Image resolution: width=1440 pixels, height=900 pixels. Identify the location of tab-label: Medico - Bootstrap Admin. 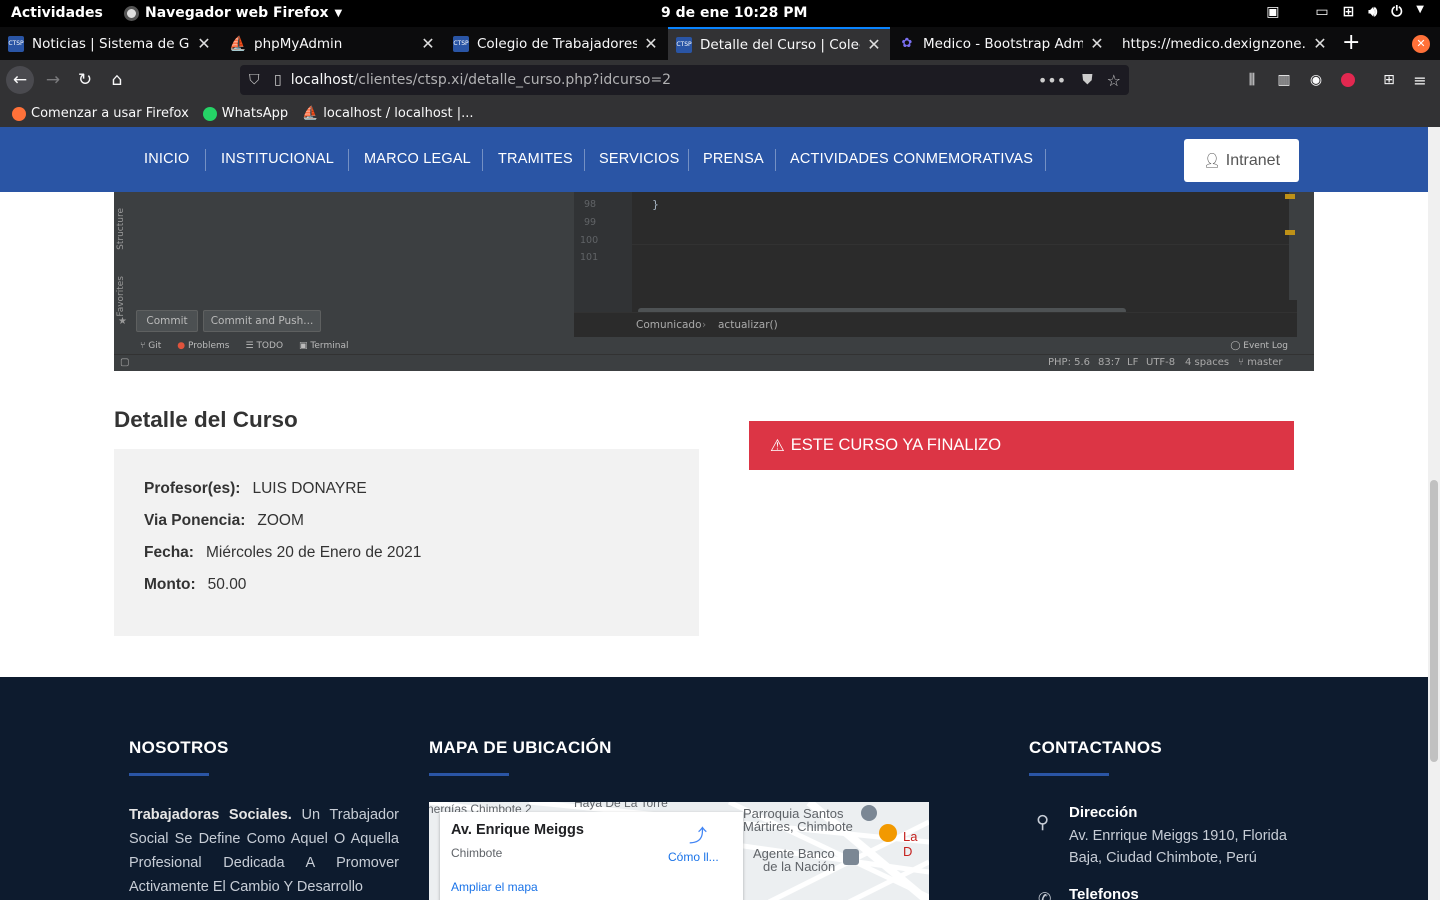
(1003, 43).